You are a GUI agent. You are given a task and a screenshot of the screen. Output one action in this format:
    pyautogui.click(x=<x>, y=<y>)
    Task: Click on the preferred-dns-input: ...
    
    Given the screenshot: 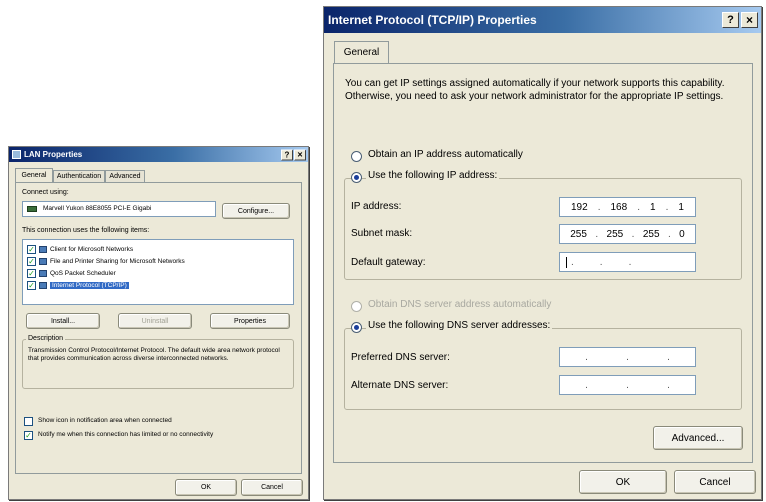 What is the action you would take?
    pyautogui.click(x=627, y=357)
    